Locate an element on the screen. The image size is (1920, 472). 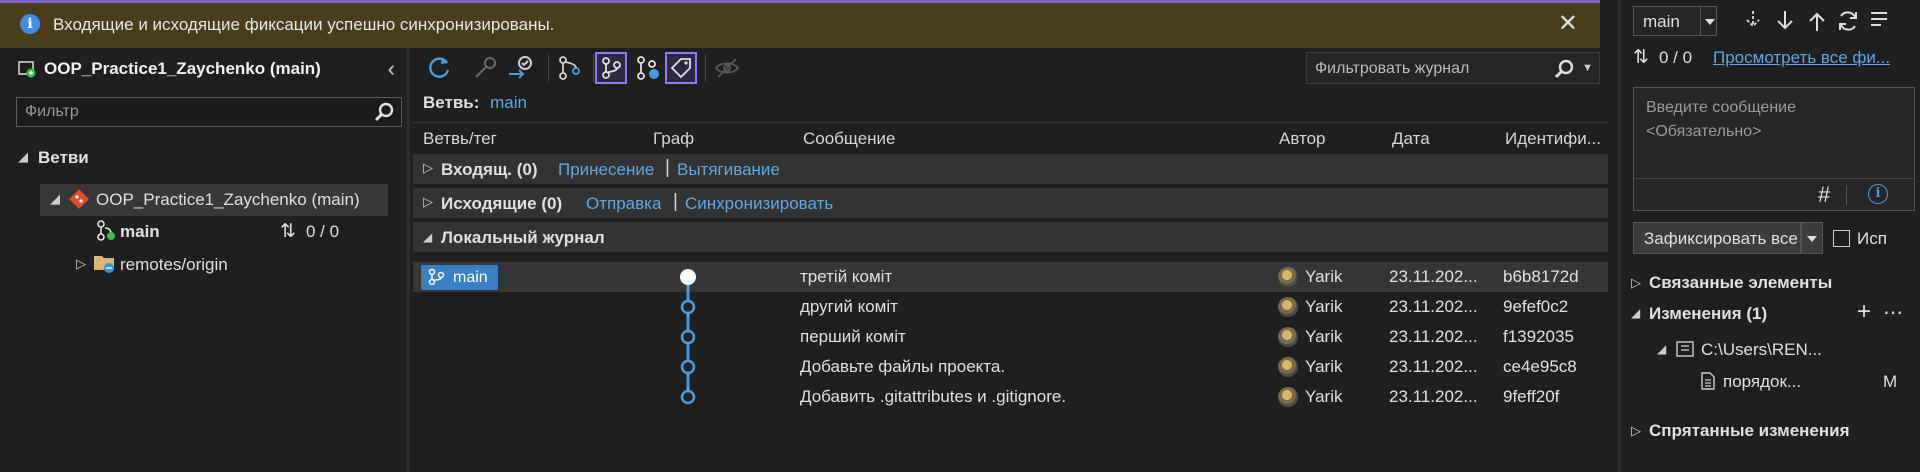
close-icon: ✕ is located at coordinates (1568, 24).